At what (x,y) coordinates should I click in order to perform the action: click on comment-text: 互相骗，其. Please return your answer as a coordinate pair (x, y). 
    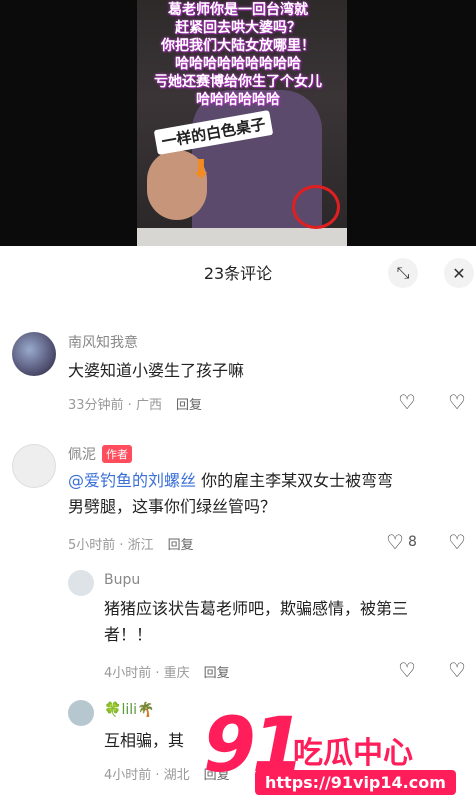
    Looking at the image, I should click on (144, 740).